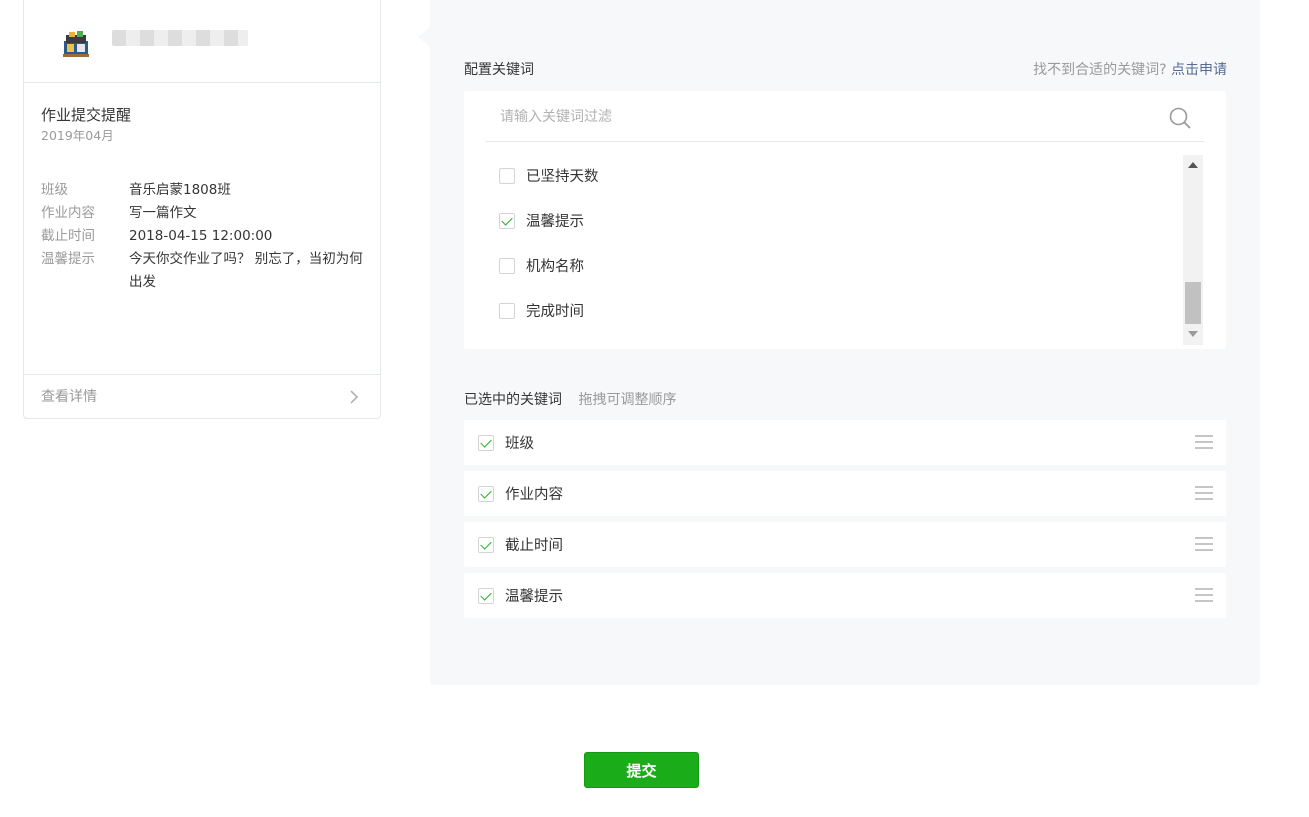  Describe the element at coordinates (1193, 334) in the screenshot. I see `scroll-down-arrow-icon` at that location.